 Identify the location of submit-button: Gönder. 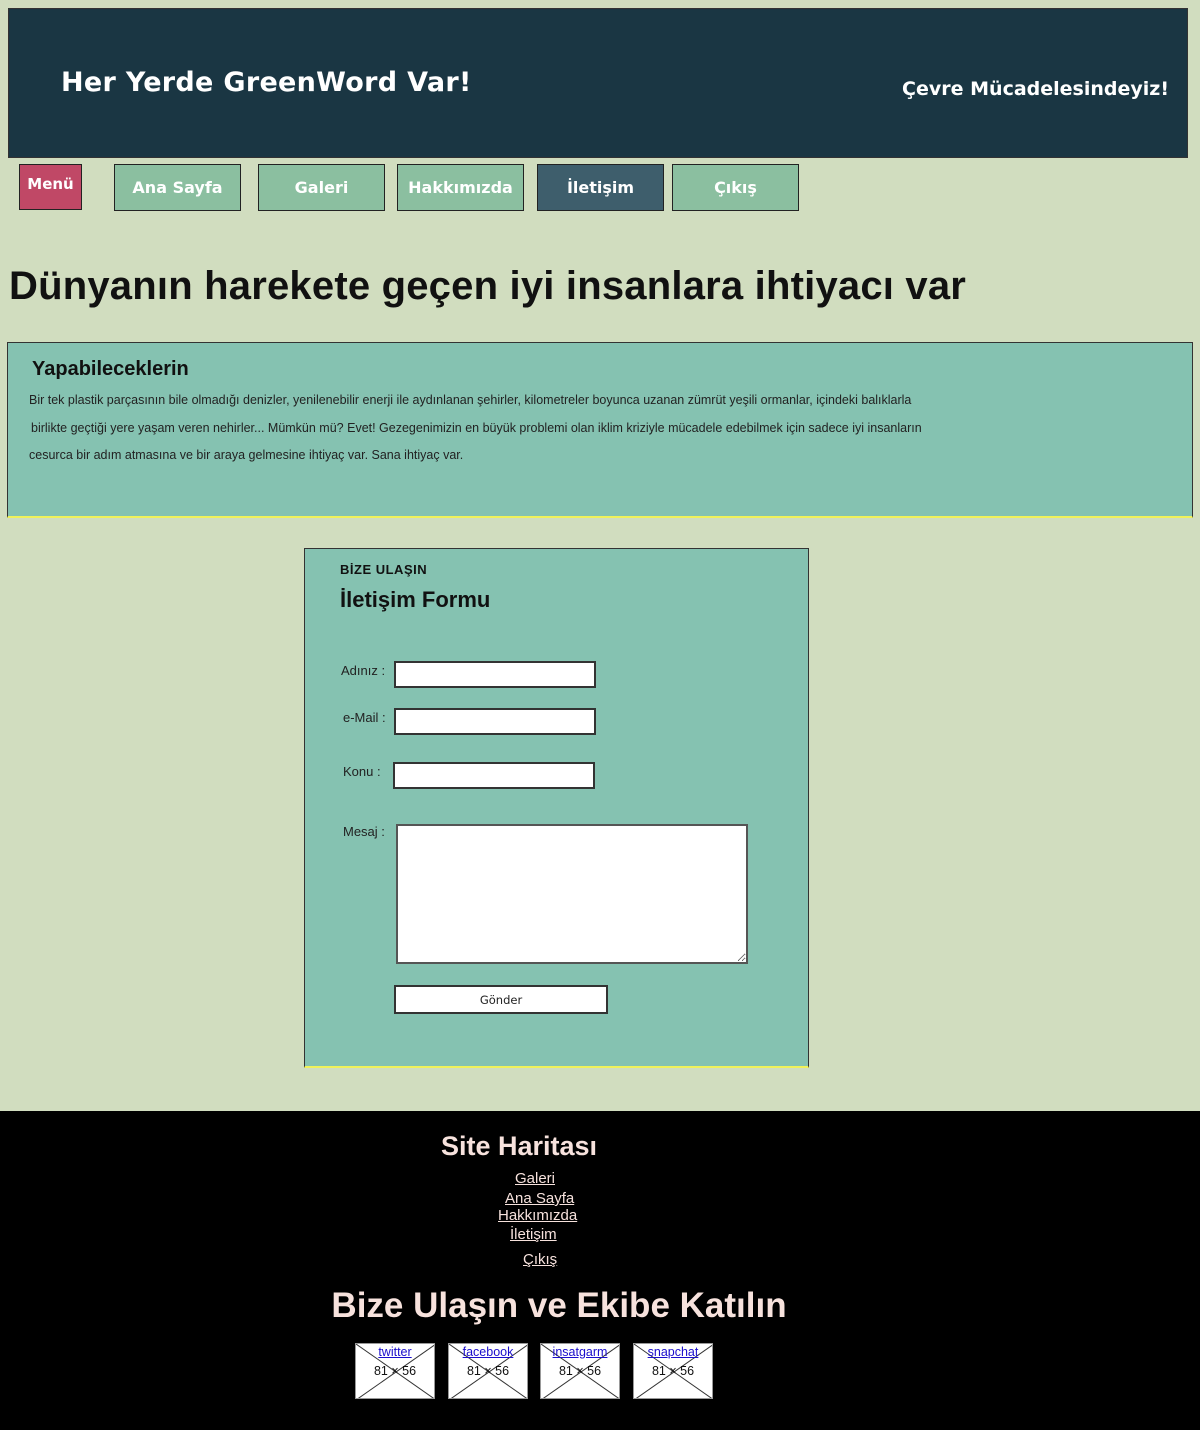
(501, 999).